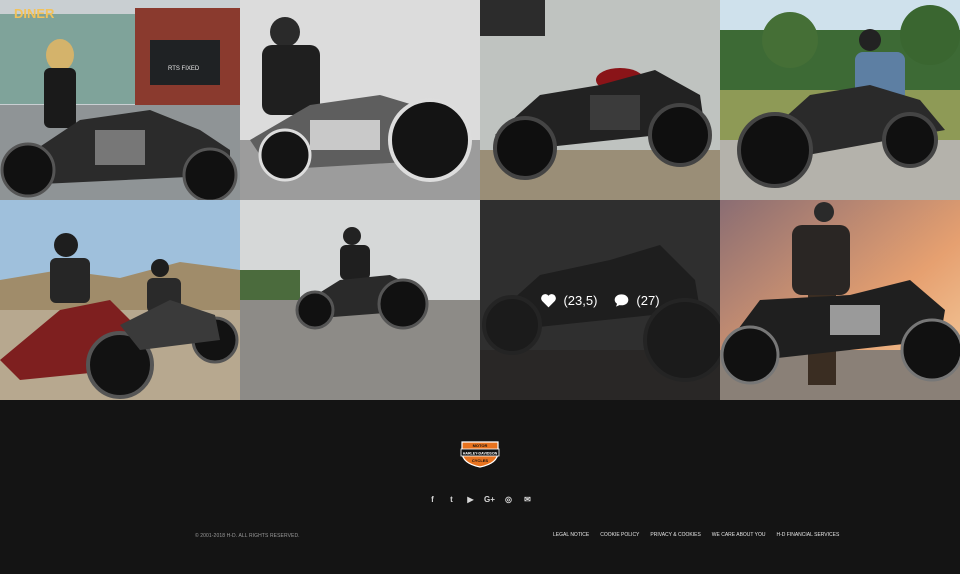  What do you see at coordinates (528, 499) in the screenshot?
I see `email-icon: ✉` at bounding box center [528, 499].